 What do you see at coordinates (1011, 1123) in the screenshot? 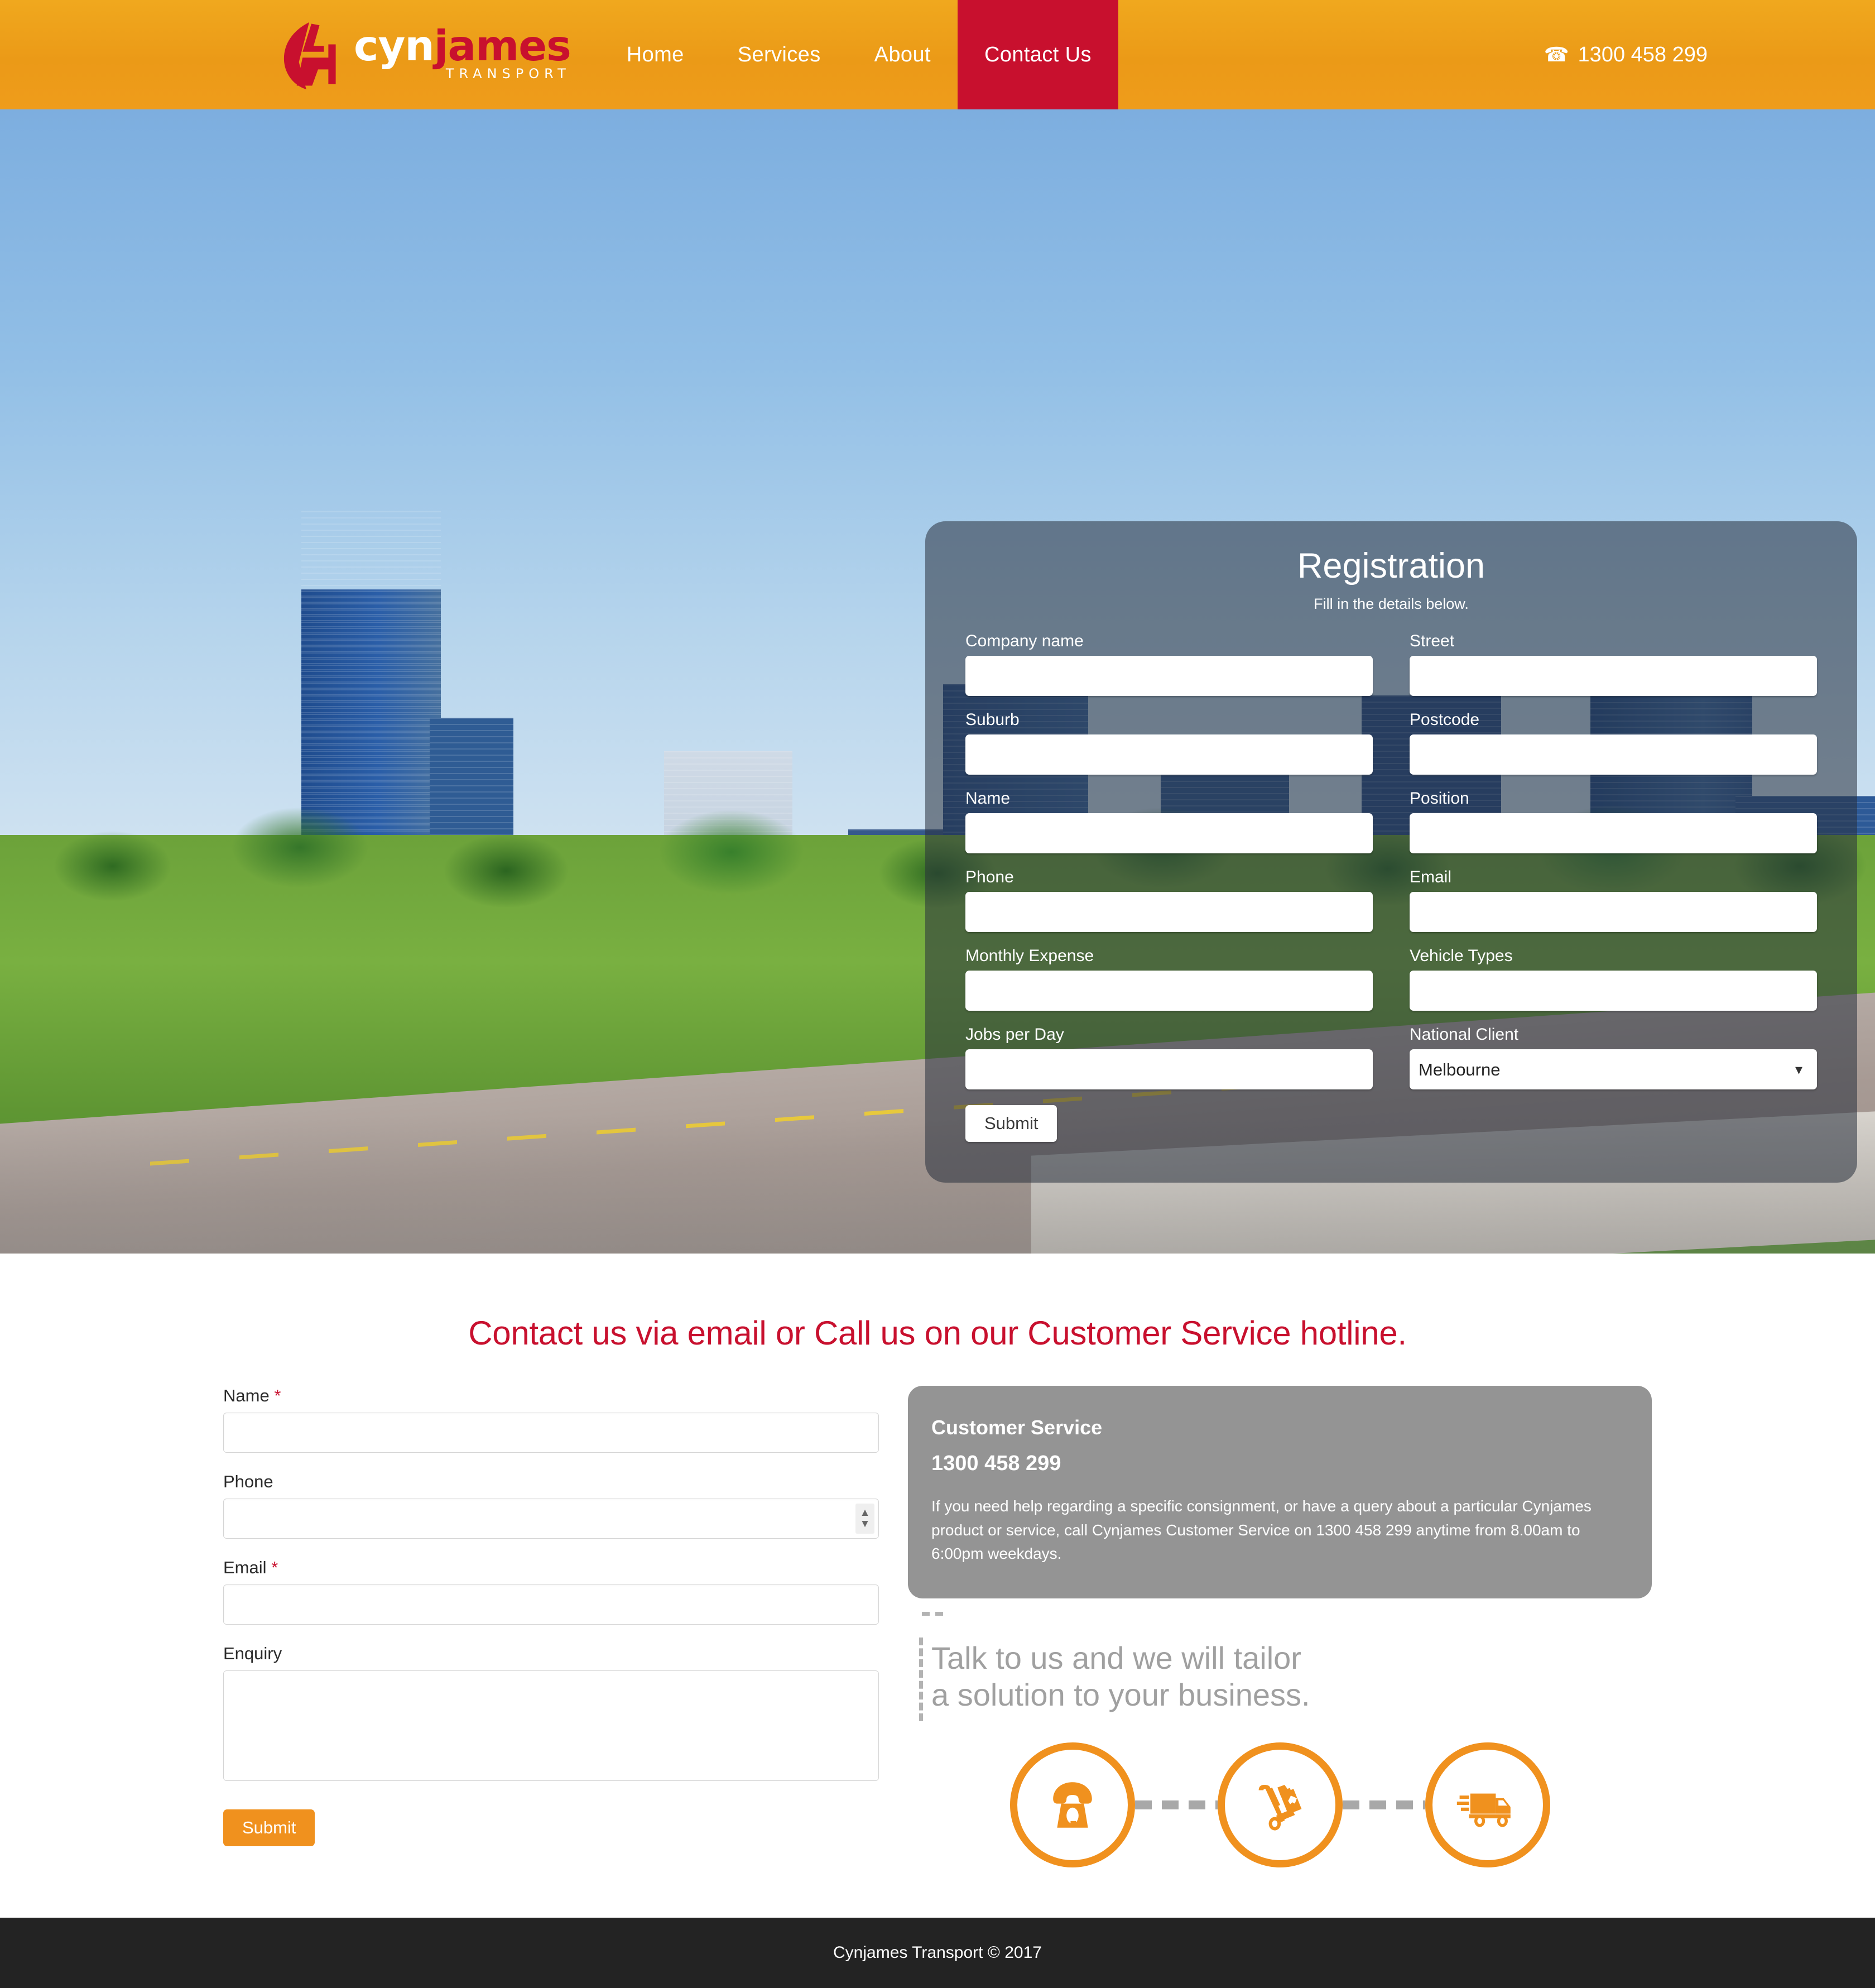
I see `registration-submit-button: Submit` at bounding box center [1011, 1123].